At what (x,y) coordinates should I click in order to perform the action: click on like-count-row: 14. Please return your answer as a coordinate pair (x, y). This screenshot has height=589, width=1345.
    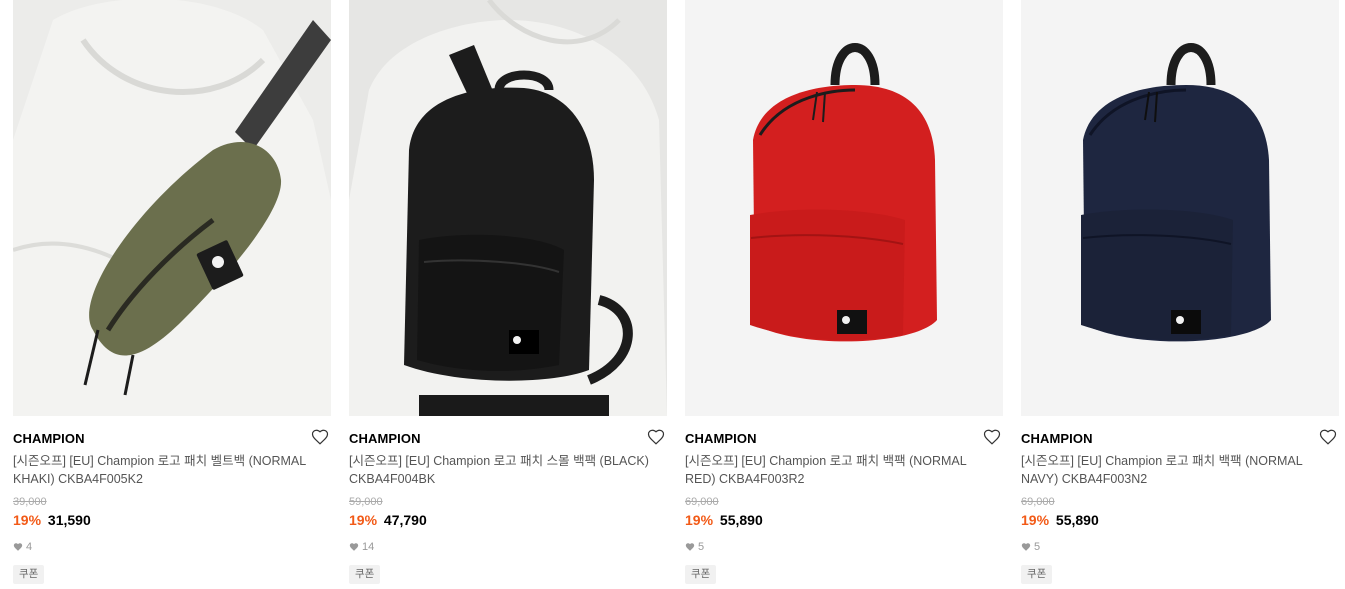
    Looking at the image, I should click on (361, 547).